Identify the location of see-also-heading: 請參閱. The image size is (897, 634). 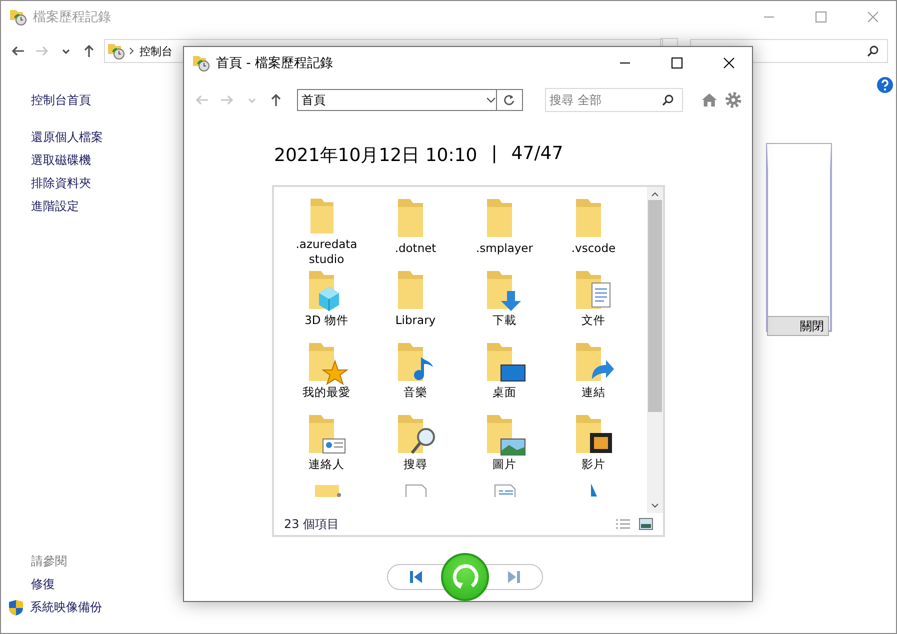
(49, 561).